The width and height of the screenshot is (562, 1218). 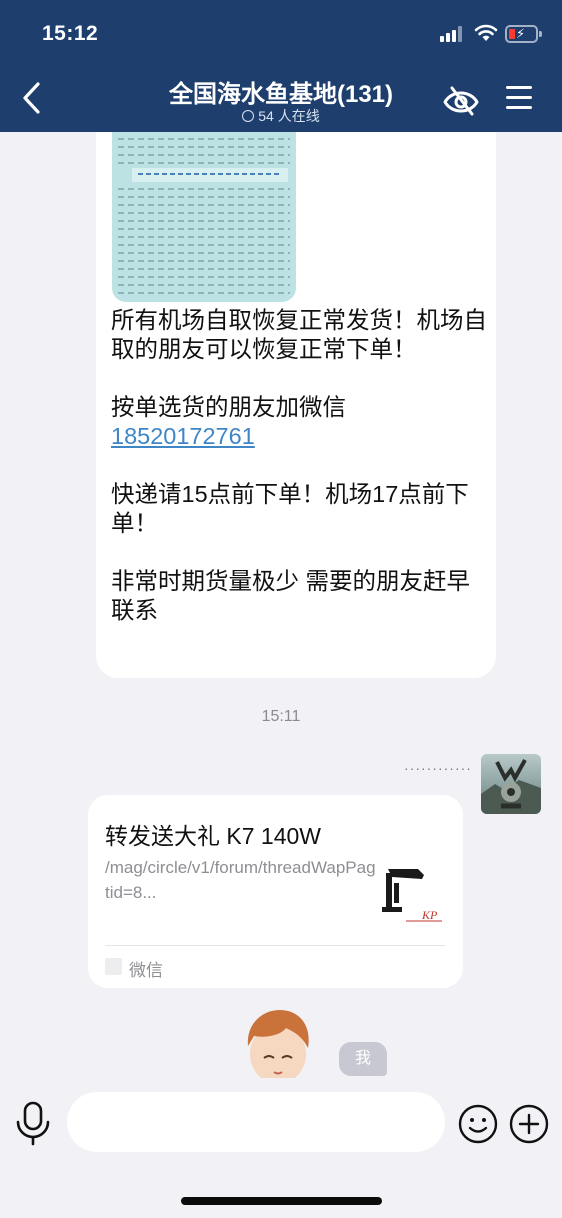 I want to click on card-title: 转发送大礼 K7 140W, so click(x=213, y=836).